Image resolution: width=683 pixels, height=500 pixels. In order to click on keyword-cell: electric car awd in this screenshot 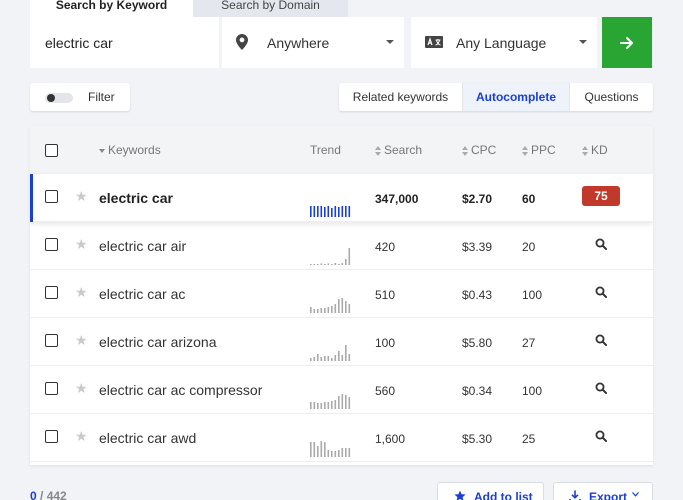, I will do `click(147, 438)`.